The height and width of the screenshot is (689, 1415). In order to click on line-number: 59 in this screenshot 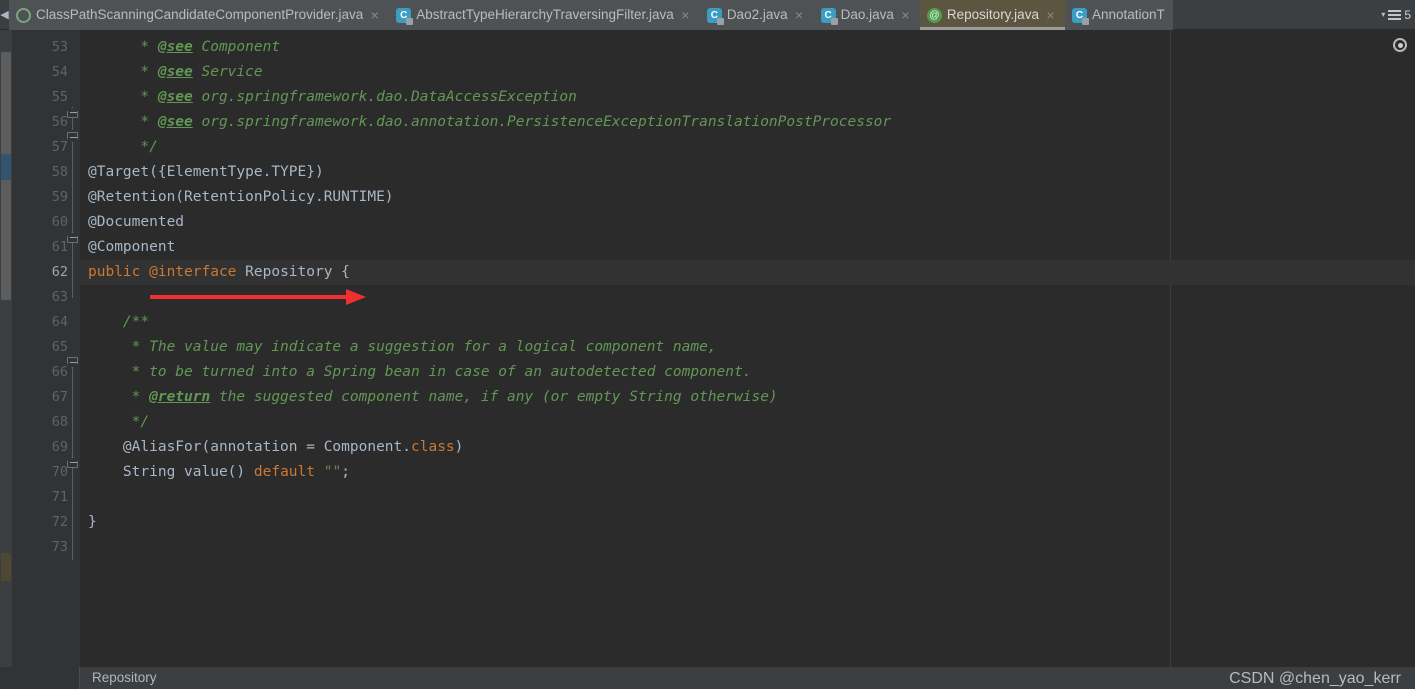, I will do `click(59, 197)`.